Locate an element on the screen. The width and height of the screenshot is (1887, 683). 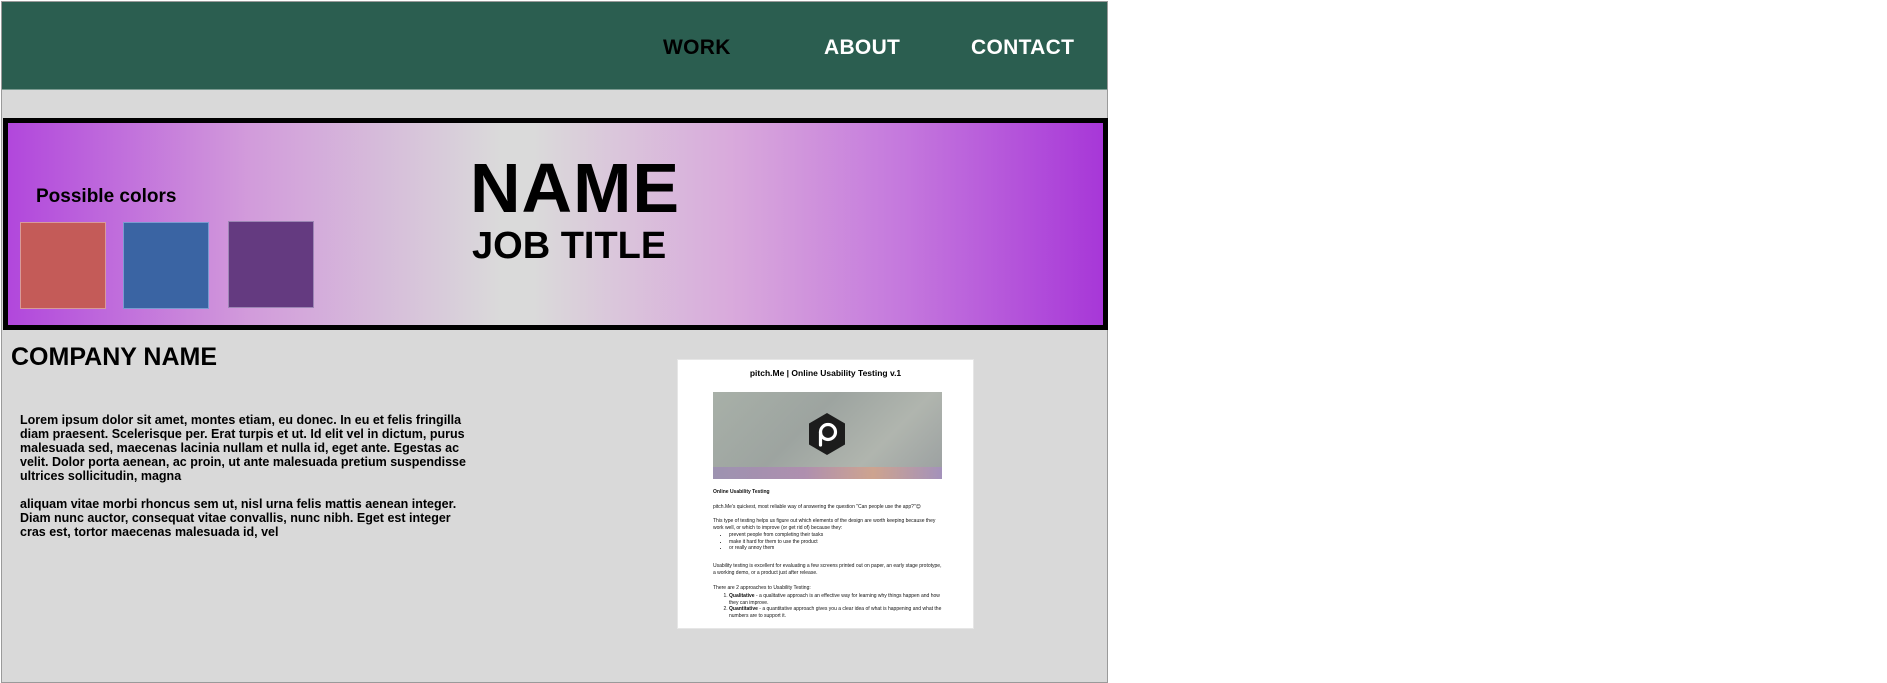
color-swatch-blue is located at coordinates (166, 265).